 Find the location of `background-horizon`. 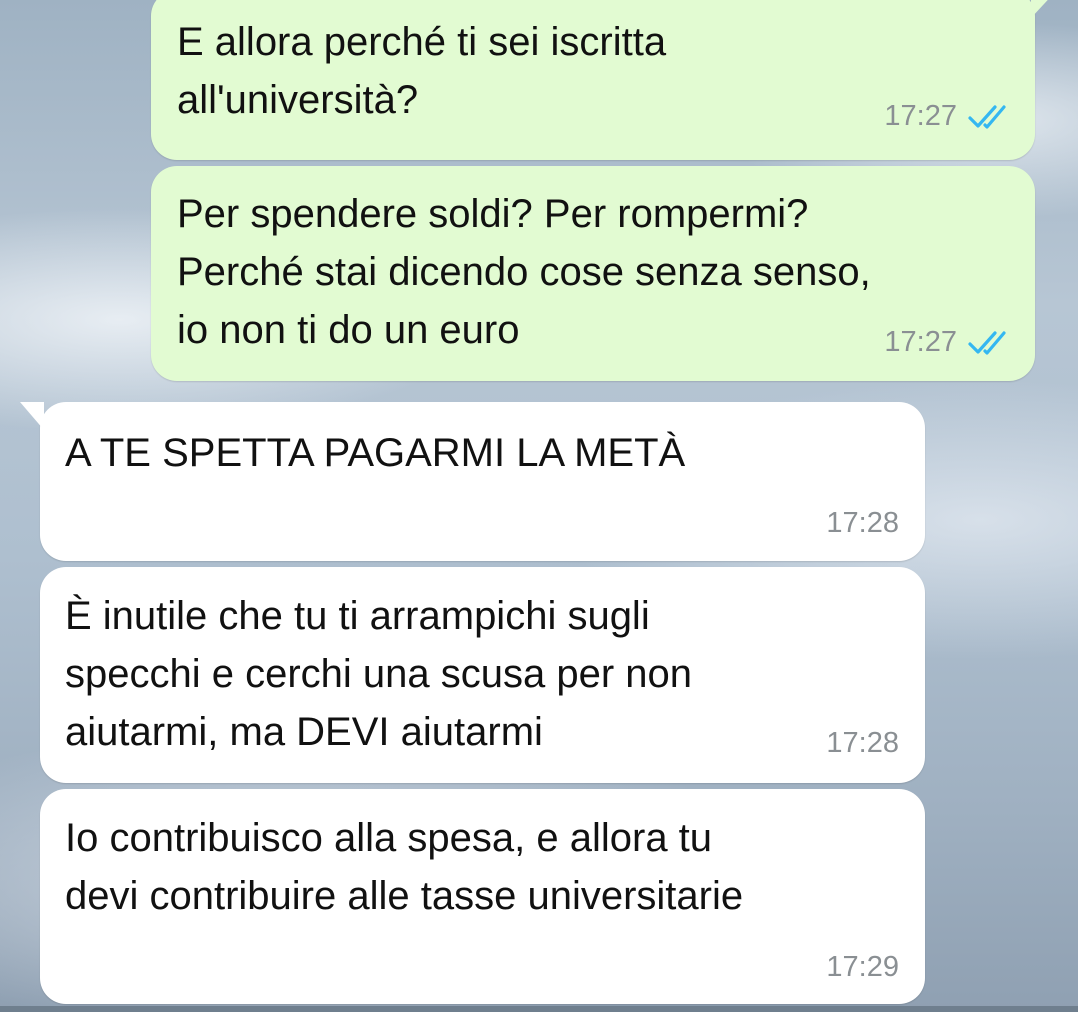

background-horizon is located at coordinates (539, 1009).